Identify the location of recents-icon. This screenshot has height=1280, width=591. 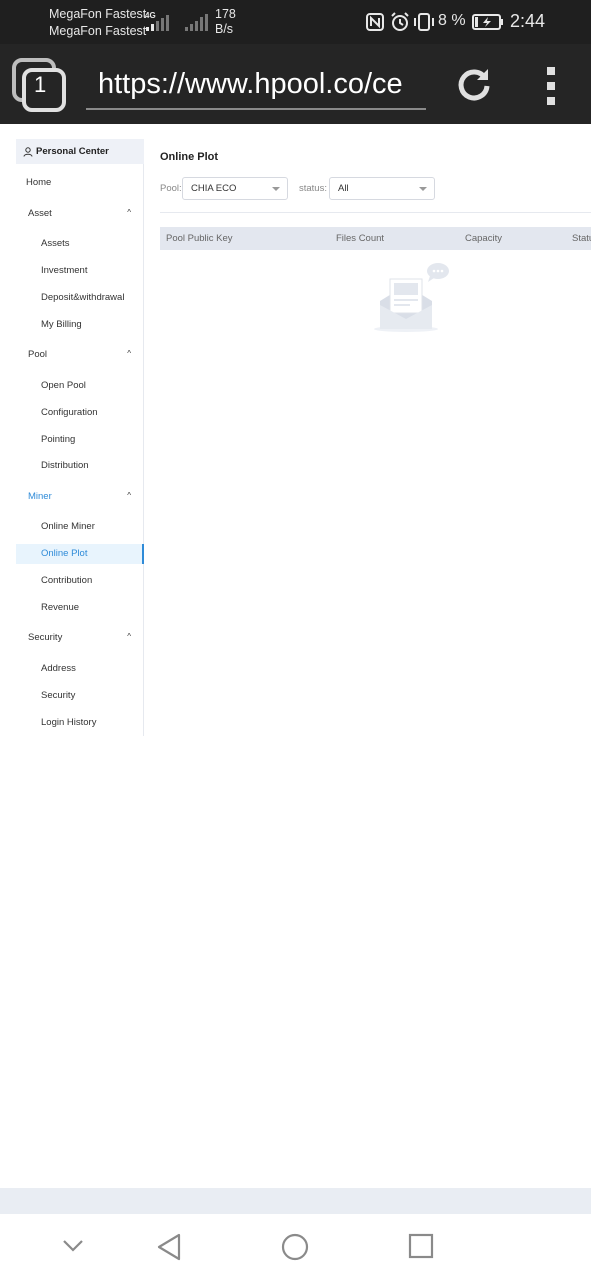
(421, 1246).